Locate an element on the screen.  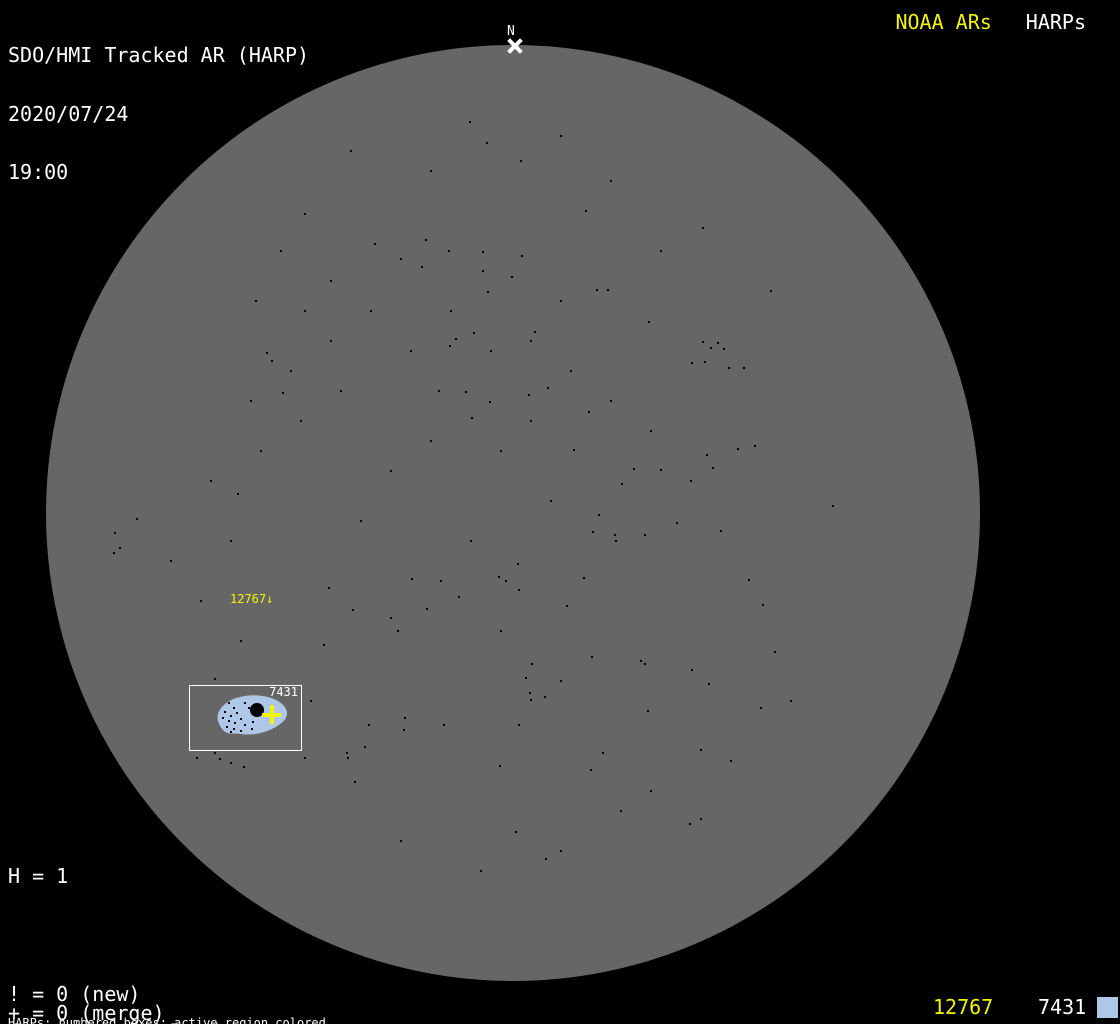
plot-date: 2020/07/24 is located at coordinates (68, 113).